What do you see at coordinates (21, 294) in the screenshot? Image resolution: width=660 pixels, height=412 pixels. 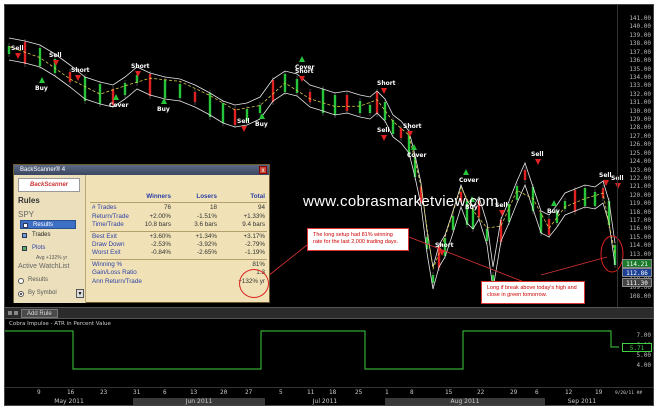 I see `radio-by-symbol` at bounding box center [21, 294].